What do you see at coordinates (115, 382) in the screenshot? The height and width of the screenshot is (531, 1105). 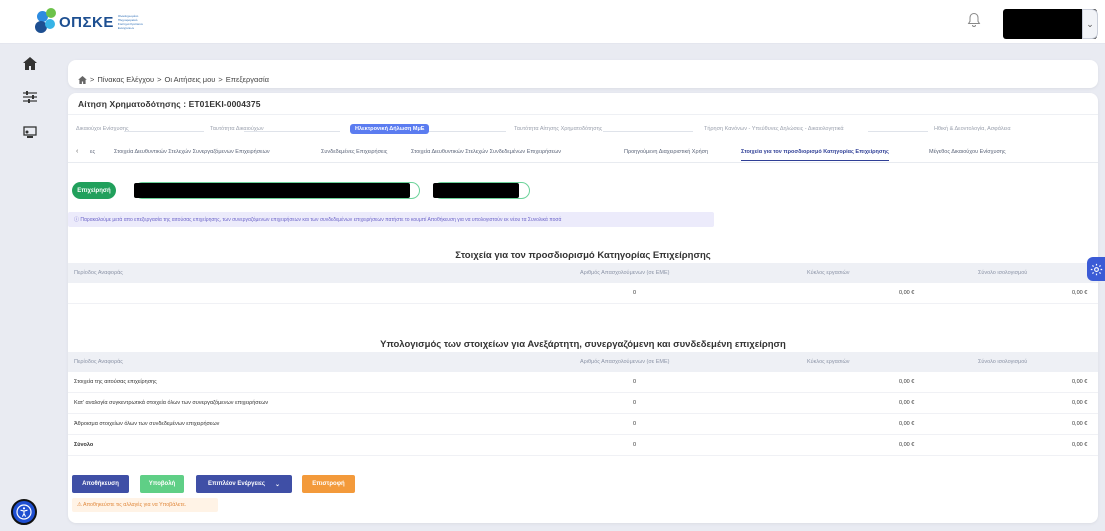 I see `cell-period: Στοιχεία της αιτούσας επιχείρησης` at bounding box center [115, 382].